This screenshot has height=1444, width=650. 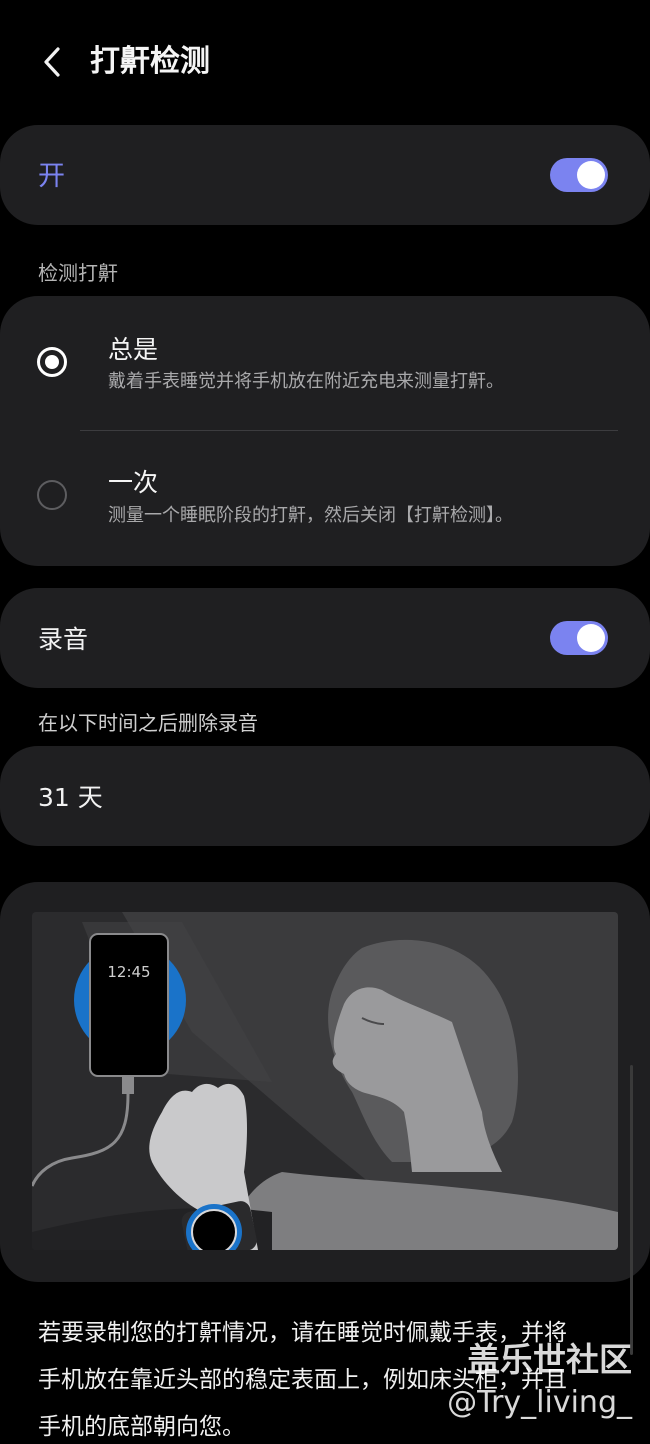 I want to click on scrollbar, so click(x=631, y=1210).